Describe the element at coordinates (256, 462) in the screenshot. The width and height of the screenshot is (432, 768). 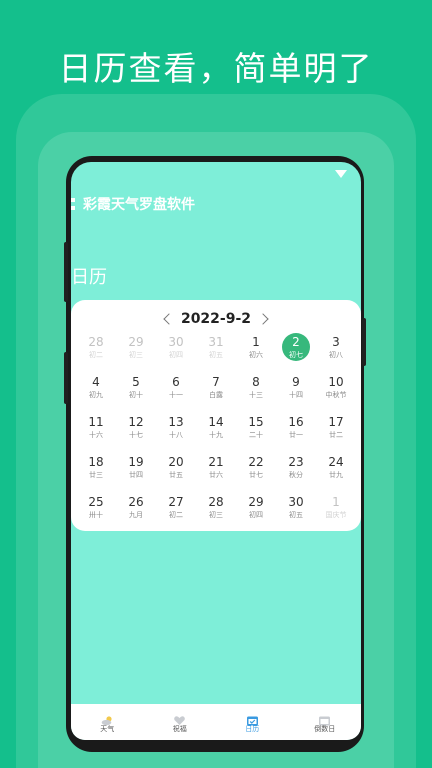
I see `day-number: 22` at that location.